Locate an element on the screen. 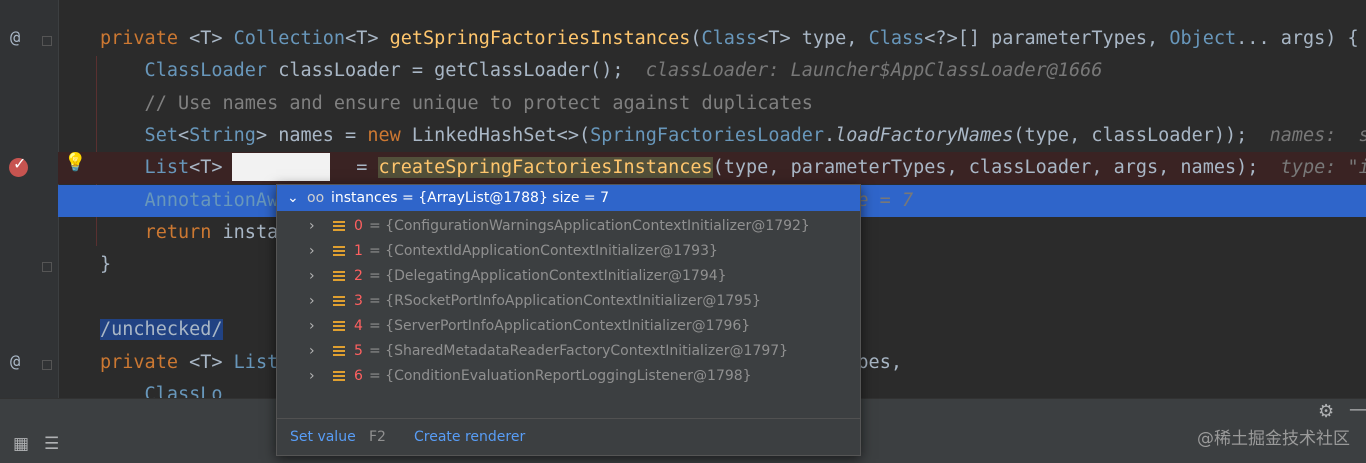 The height and width of the screenshot is (463, 1366). code-token: insta is located at coordinates (250, 232).